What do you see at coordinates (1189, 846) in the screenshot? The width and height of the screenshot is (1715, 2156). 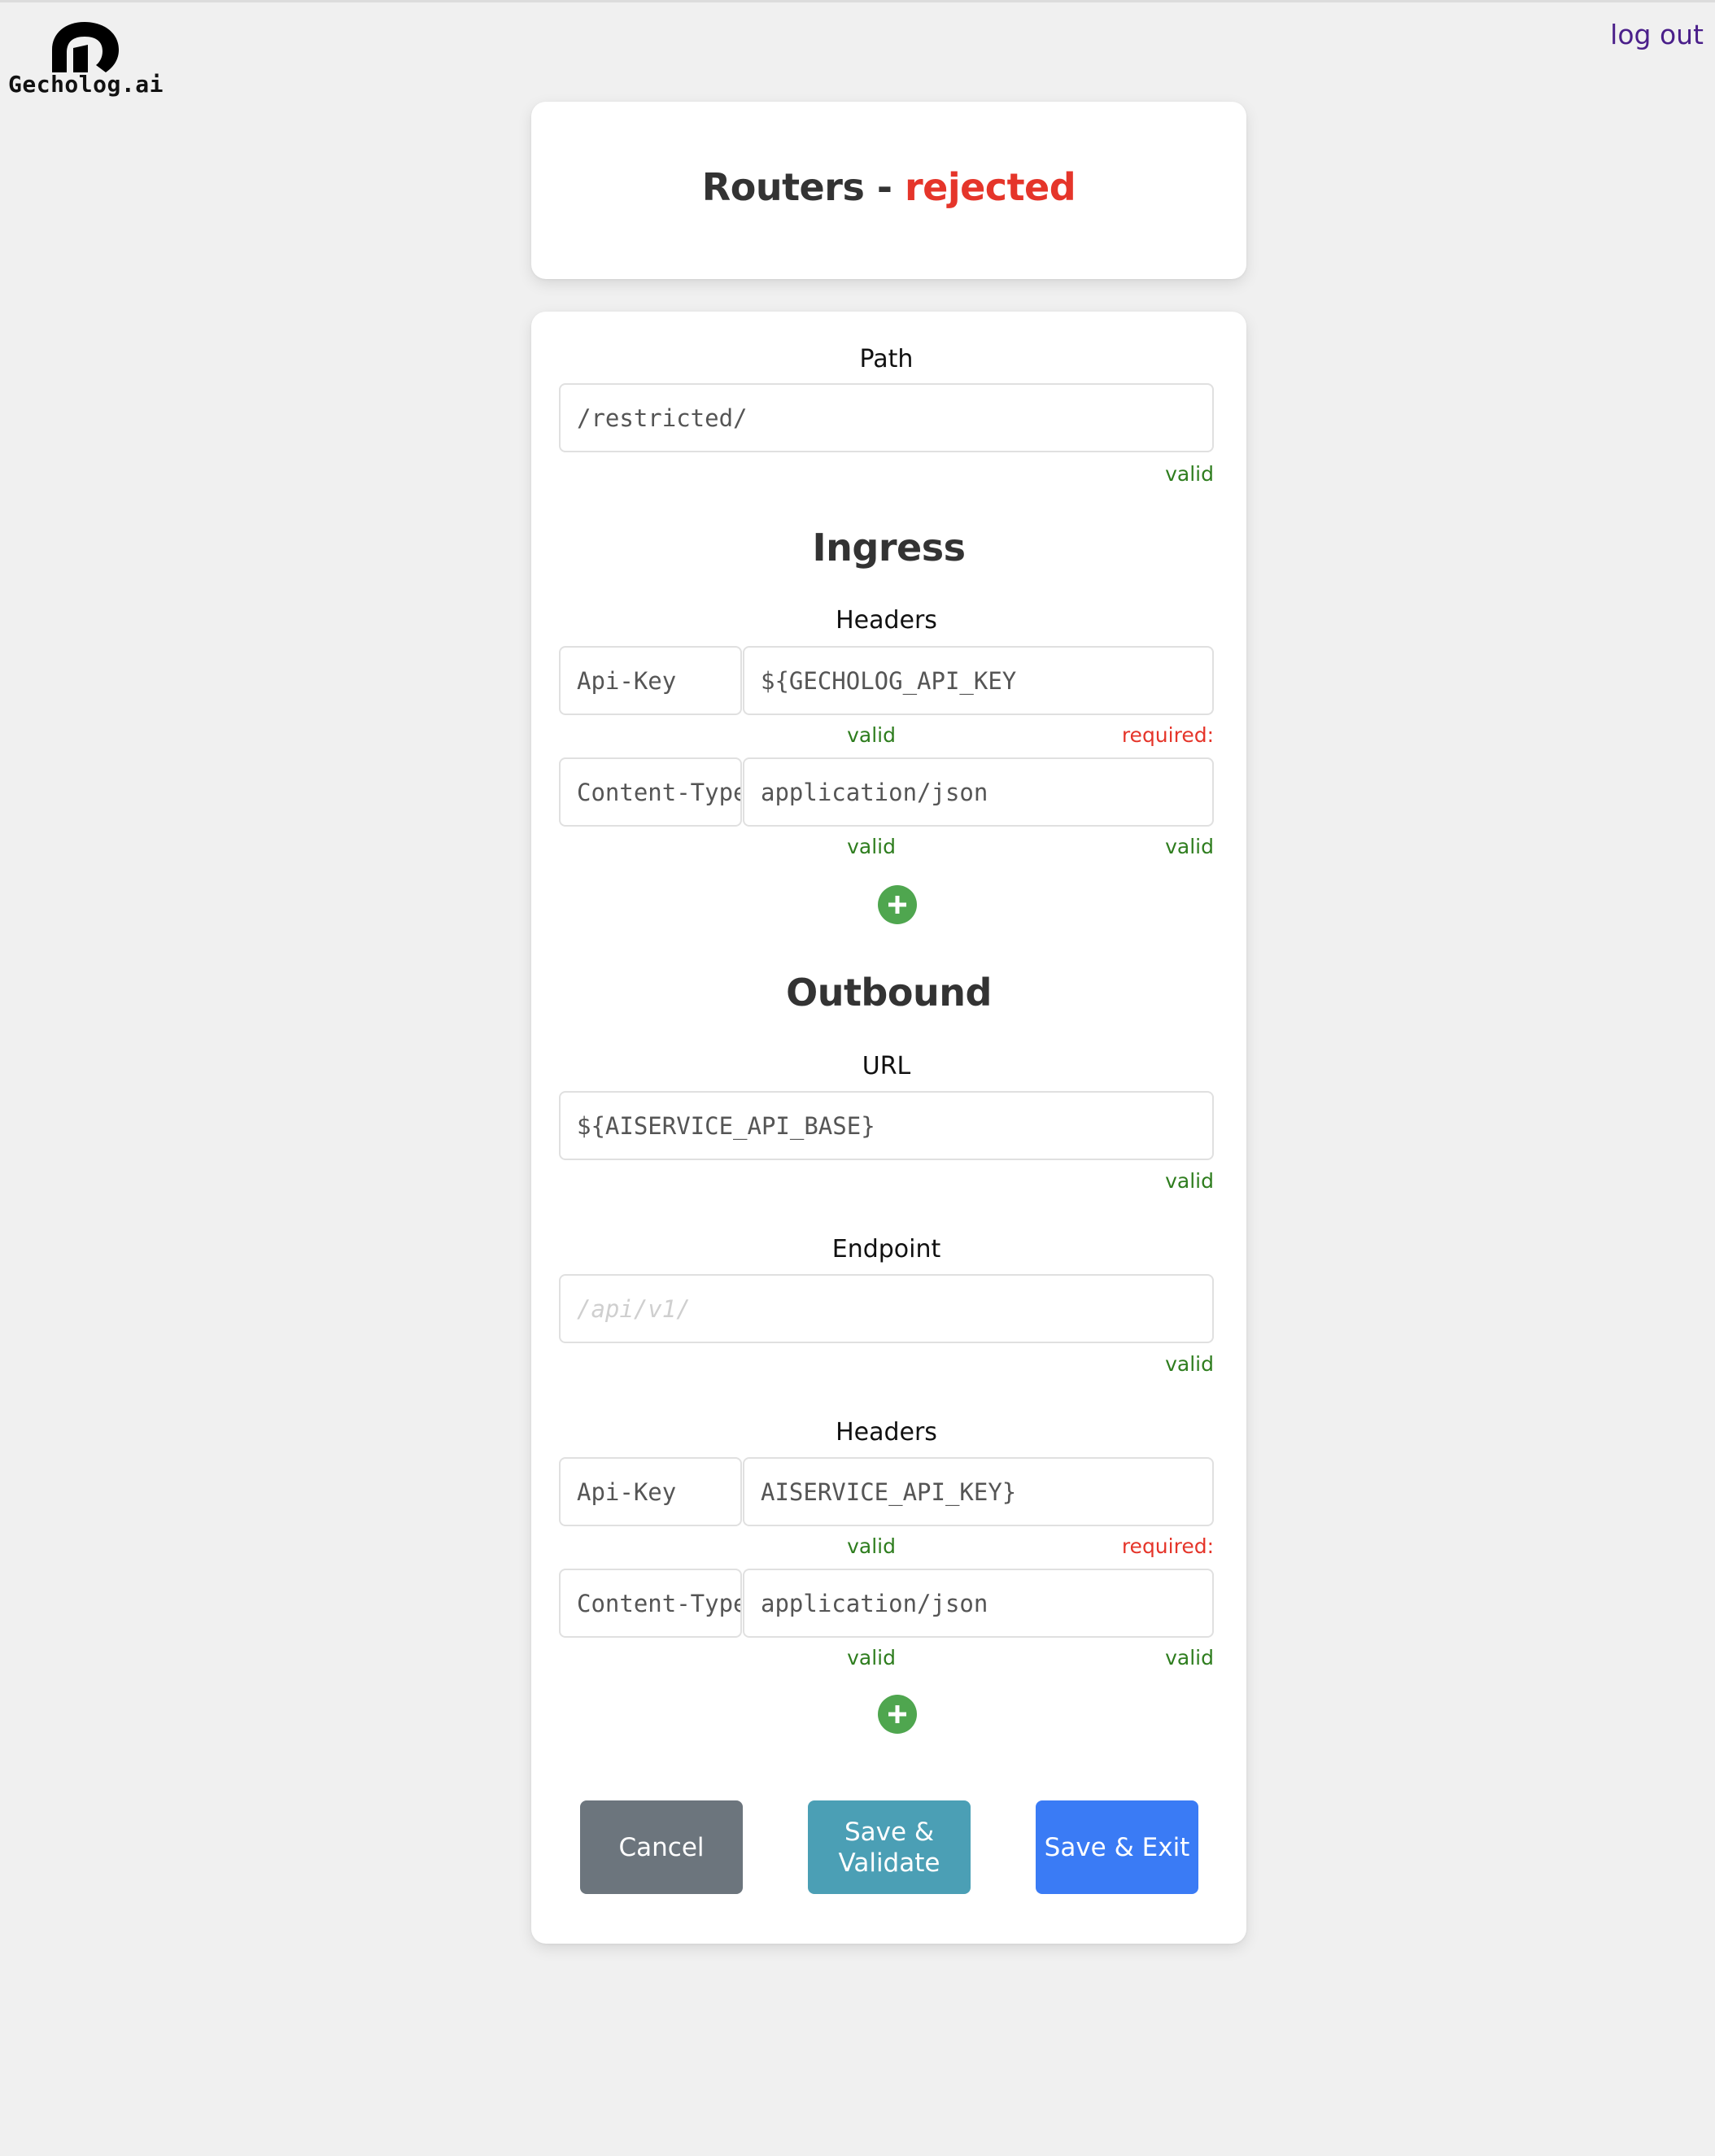 I see `ingress-header-value-status: valid` at bounding box center [1189, 846].